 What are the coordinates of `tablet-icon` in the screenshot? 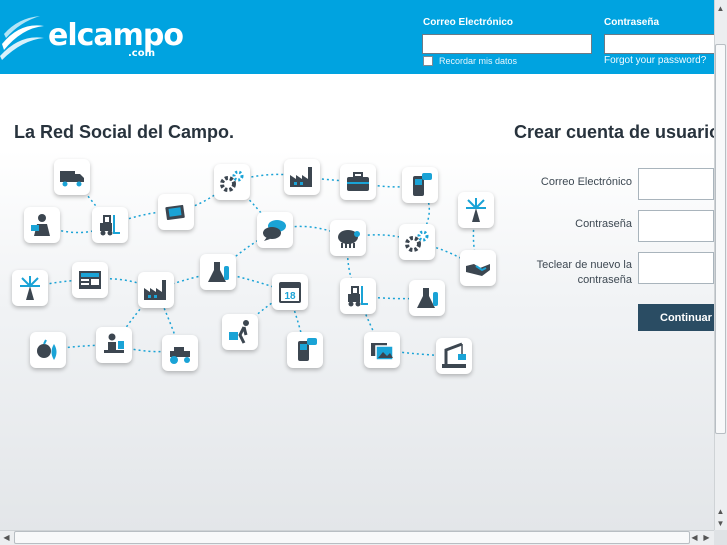 It's located at (176, 212).